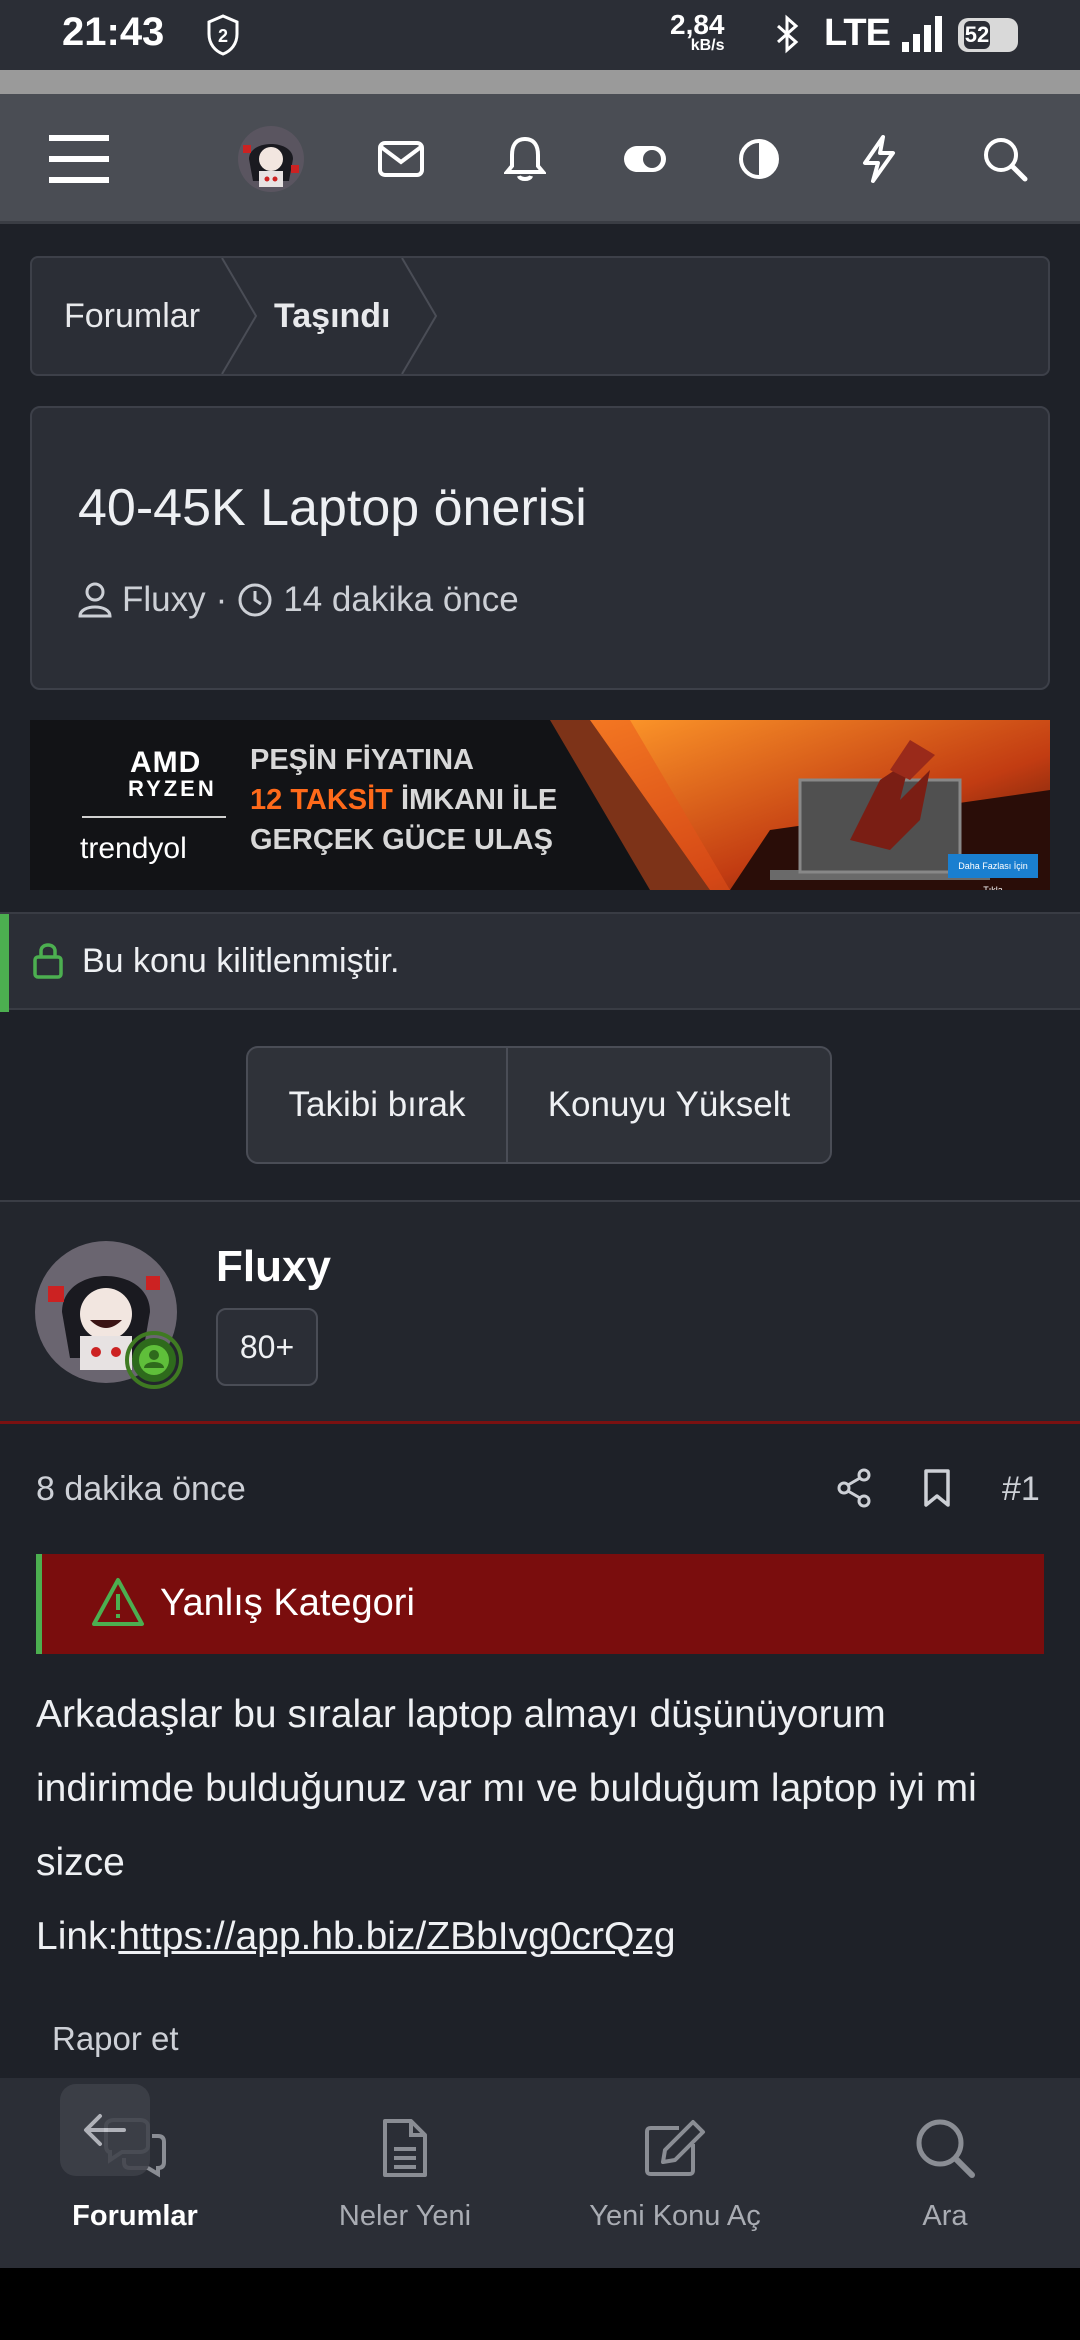 This screenshot has height=2340, width=1080. What do you see at coordinates (396, 1936) in the screenshot?
I see `post-link: https://app.hb.biz/ZBbIvg0crQzg` at bounding box center [396, 1936].